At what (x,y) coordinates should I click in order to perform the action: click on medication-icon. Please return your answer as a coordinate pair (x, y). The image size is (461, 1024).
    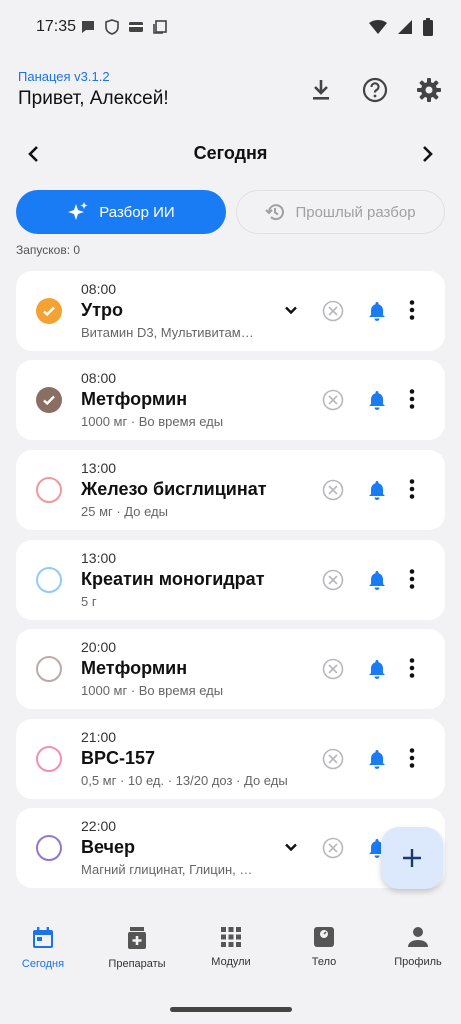
    Looking at the image, I should click on (137, 938).